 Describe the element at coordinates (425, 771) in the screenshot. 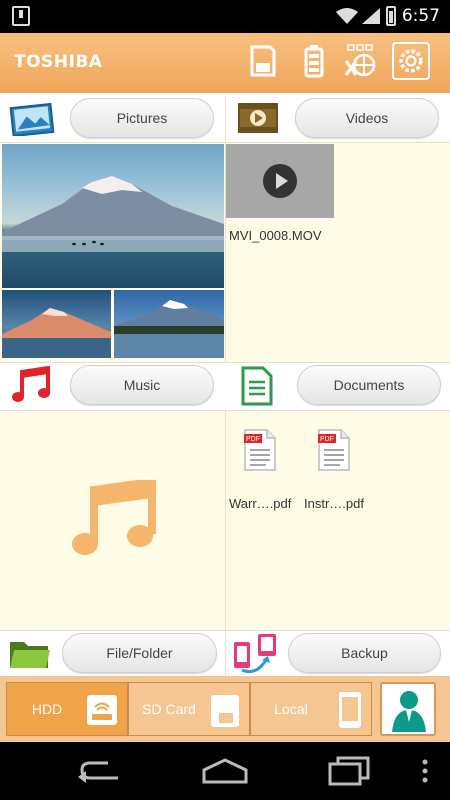

I see `menu-overflow-icon` at that location.